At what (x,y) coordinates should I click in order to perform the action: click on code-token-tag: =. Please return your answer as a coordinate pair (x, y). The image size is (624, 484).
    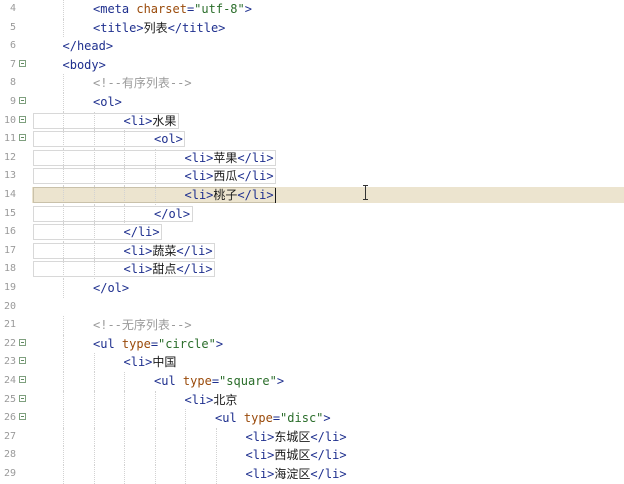
    Looking at the image, I should click on (276, 418).